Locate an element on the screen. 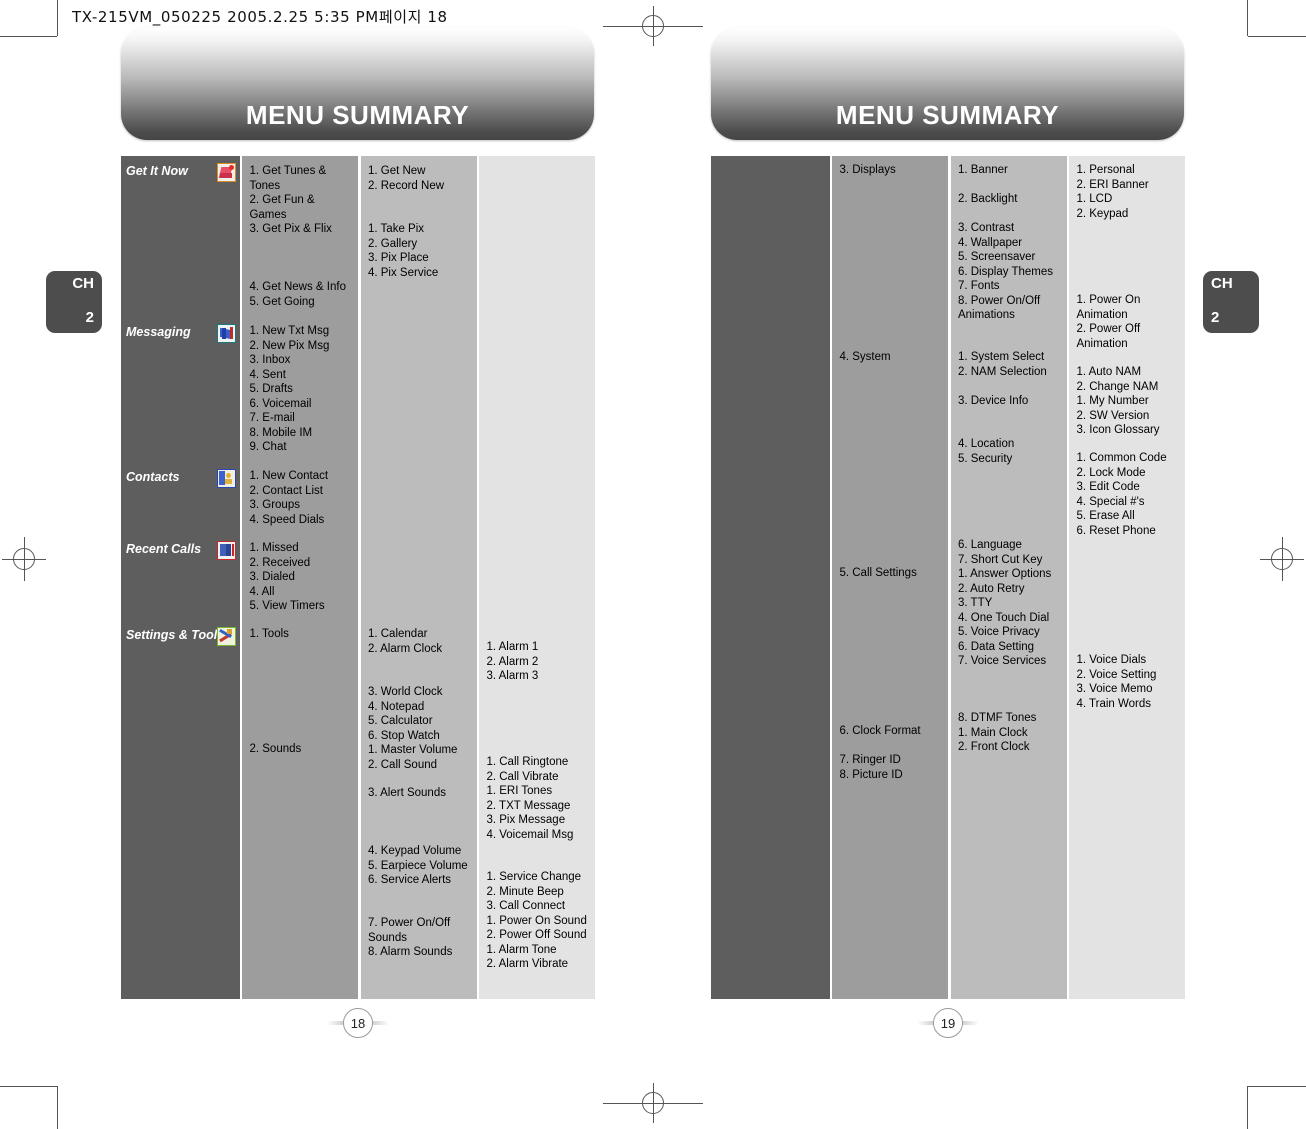 The height and width of the screenshot is (1129, 1306). menu-block-ringer-picture-id: 7. Ringer ID 8. Picture ID is located at coordinates (871, 767).